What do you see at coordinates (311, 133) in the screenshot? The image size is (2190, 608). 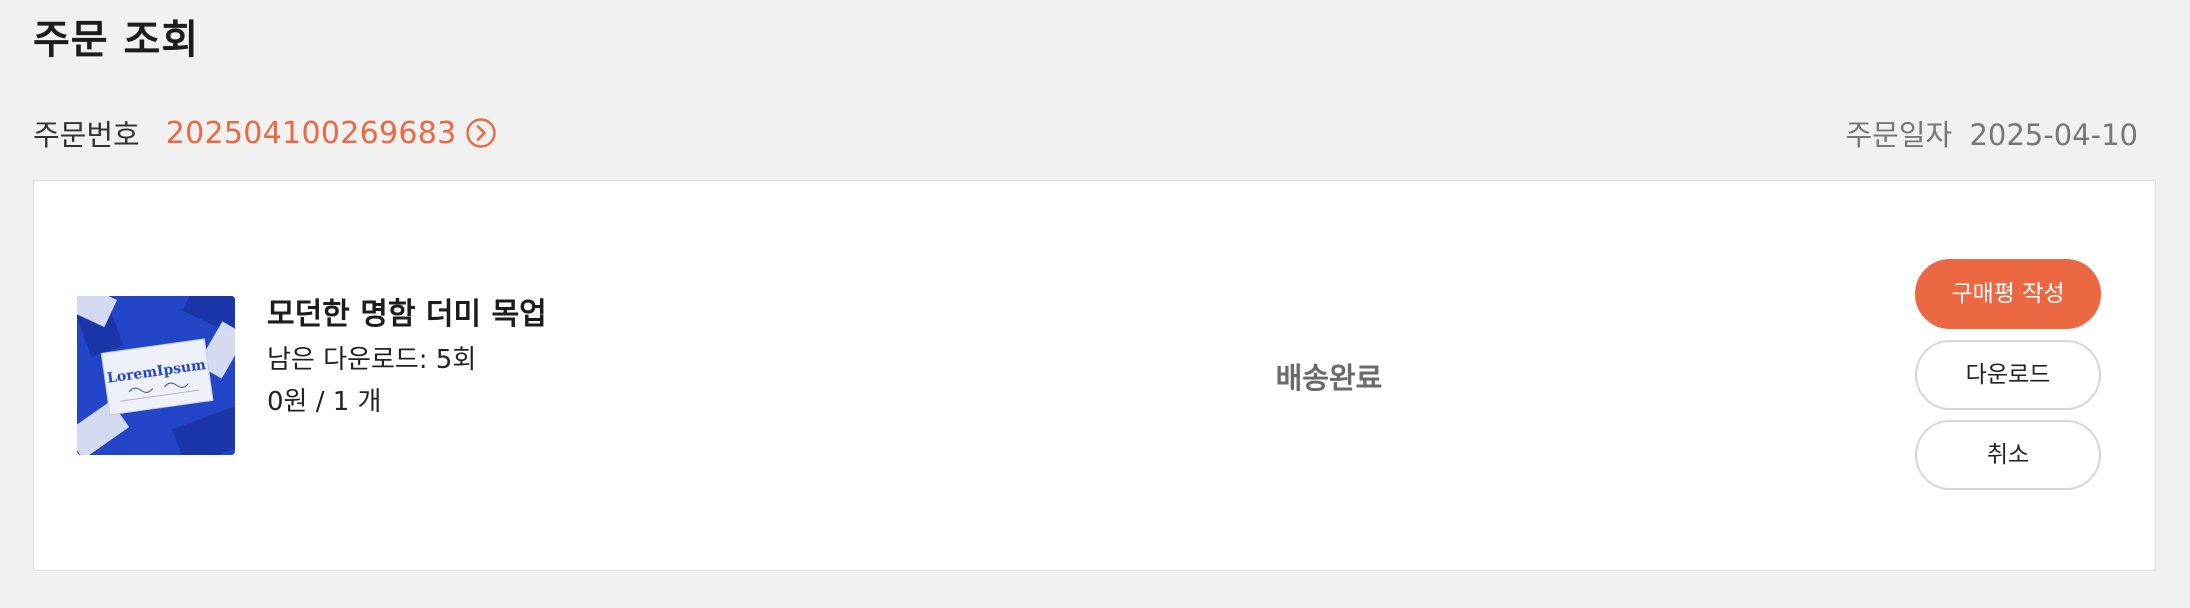 I see `order-number-link: 202504100269683` at bounding box center [311, 133].